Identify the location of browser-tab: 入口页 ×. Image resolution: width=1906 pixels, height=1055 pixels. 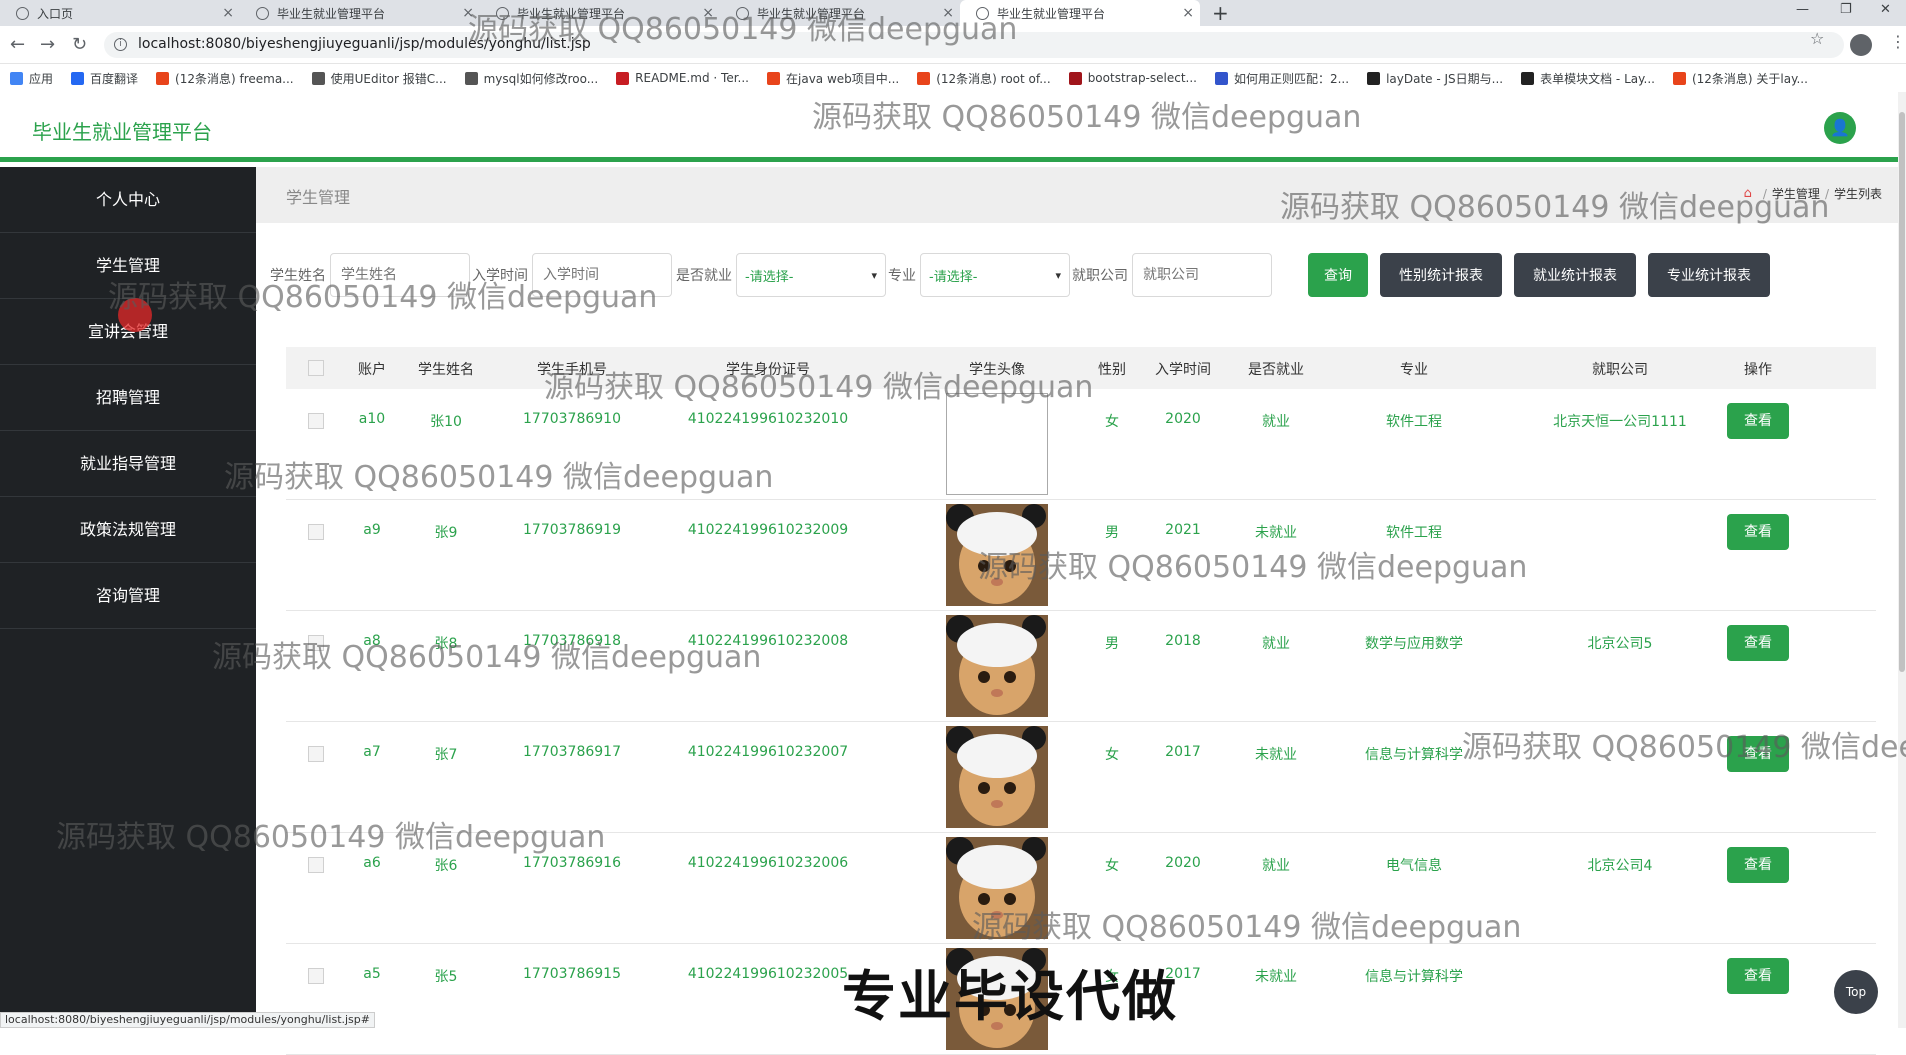
(120, 13).